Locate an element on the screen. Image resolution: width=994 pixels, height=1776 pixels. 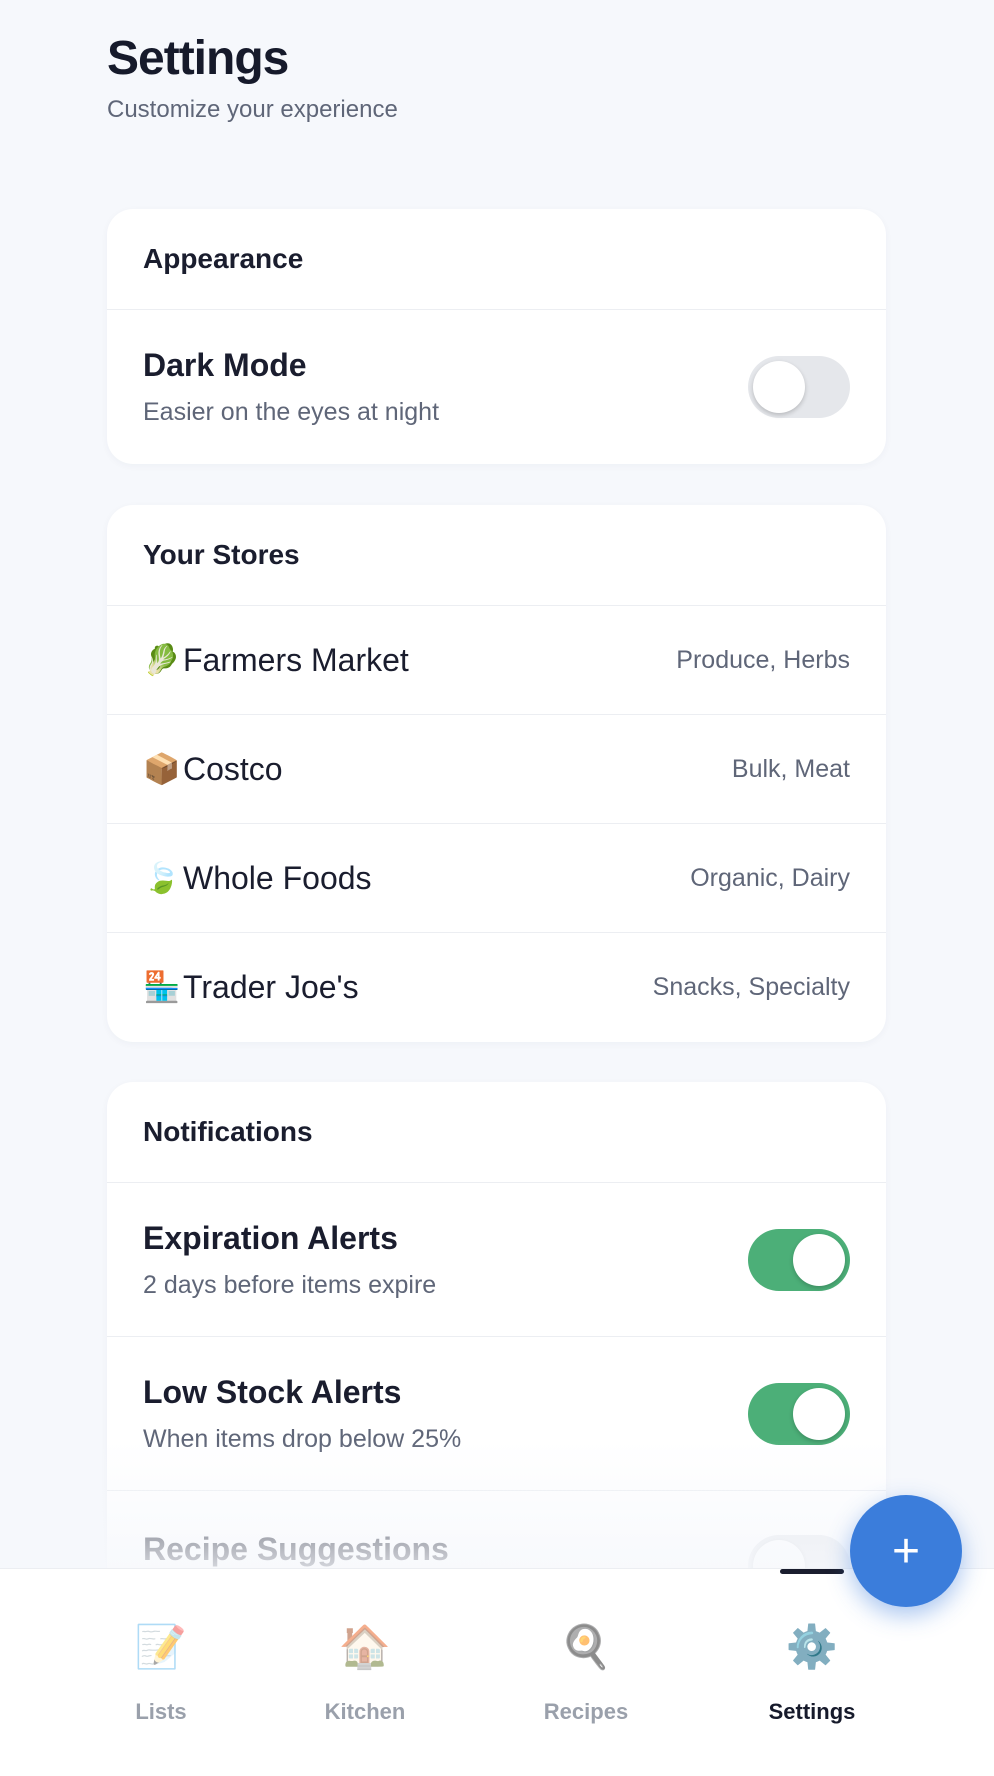
bottom-tab-bar: 📝 Lists 🏠 Kitchen 🍳 Recipes ⚙️ Settings is located at coordinates (497, 1672).